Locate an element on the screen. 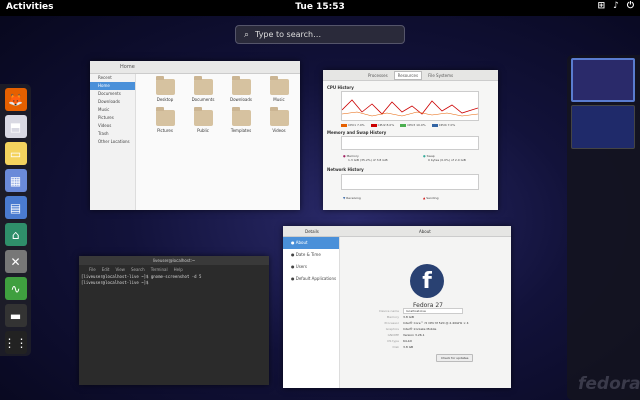 Image resolution: width=640 pixels, height=400 pixels. terminal-title: liveuser@localhost:~ is located at coordinates (174, 260).